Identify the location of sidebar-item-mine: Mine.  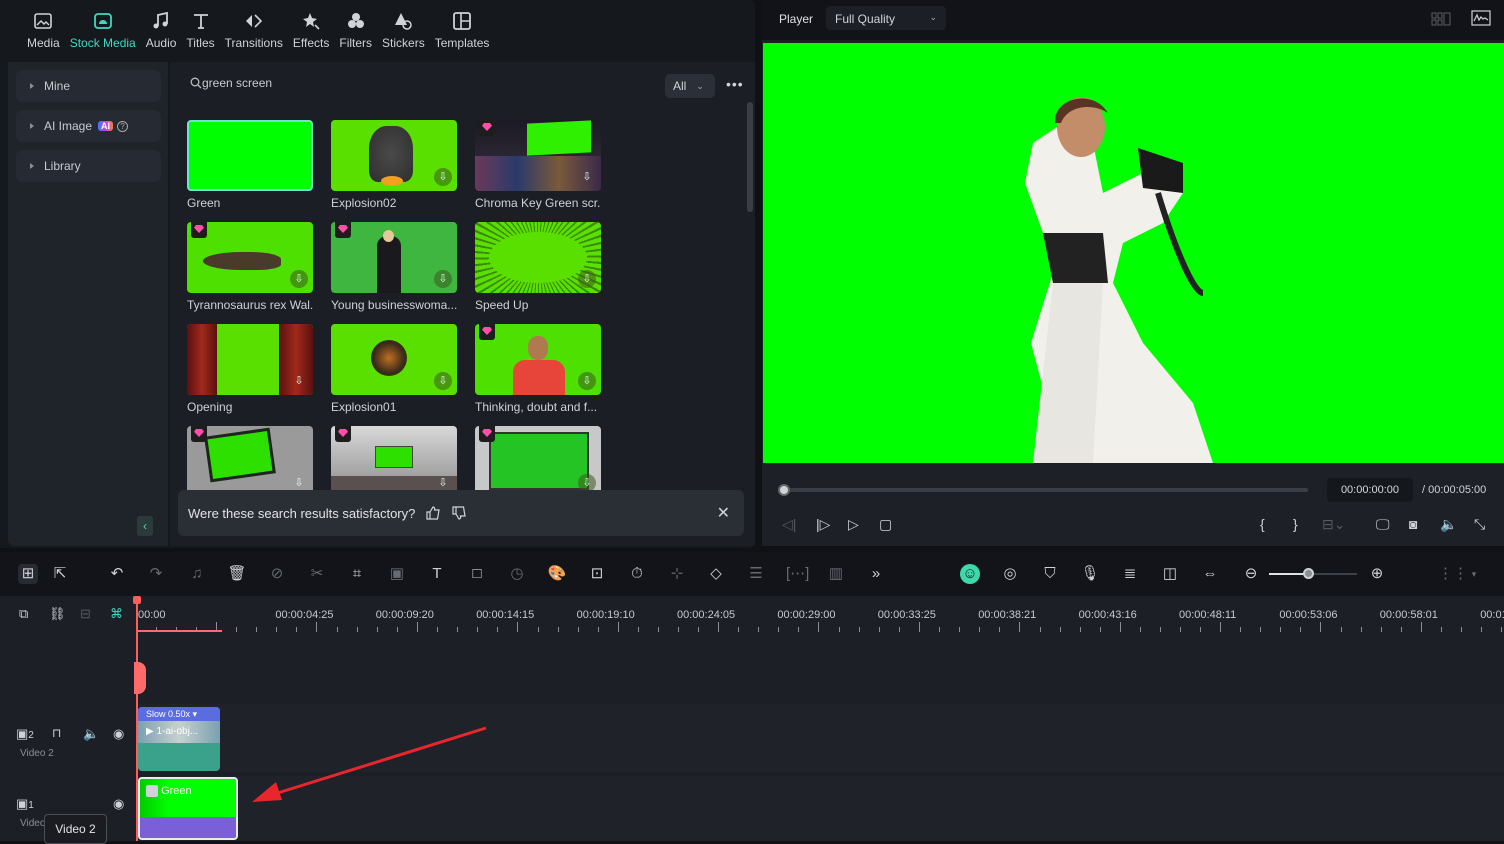
(88, 86).